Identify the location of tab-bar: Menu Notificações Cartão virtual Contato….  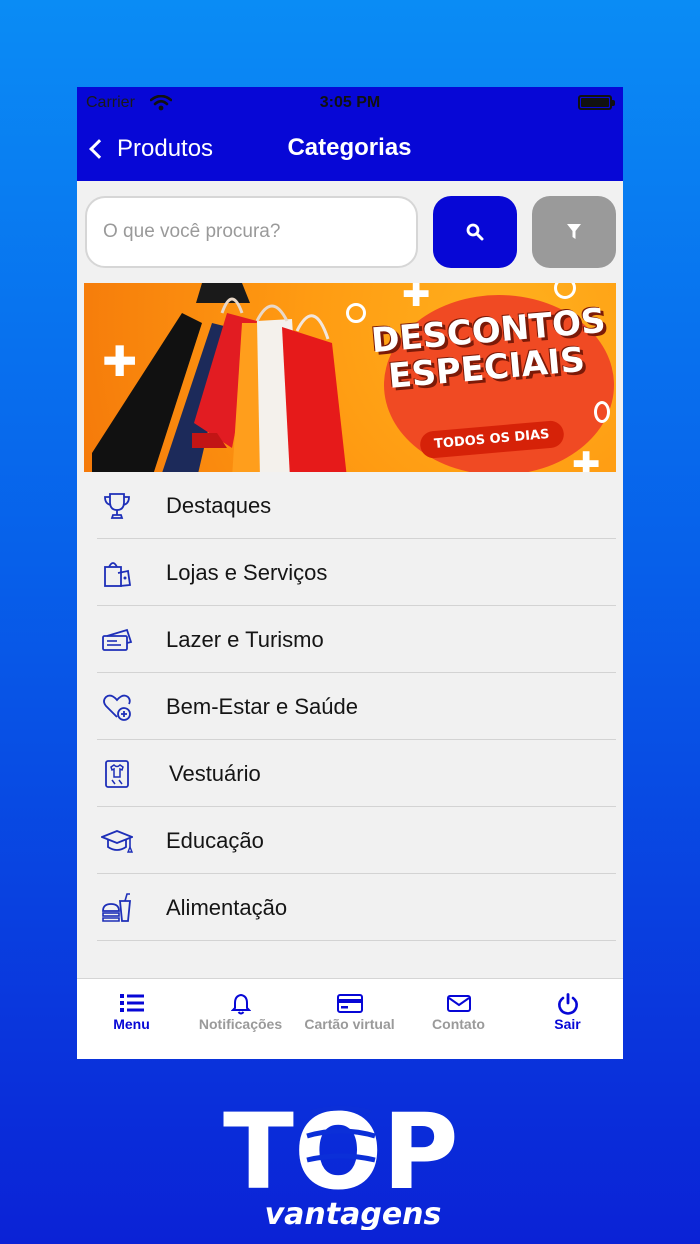
(350, 1018).